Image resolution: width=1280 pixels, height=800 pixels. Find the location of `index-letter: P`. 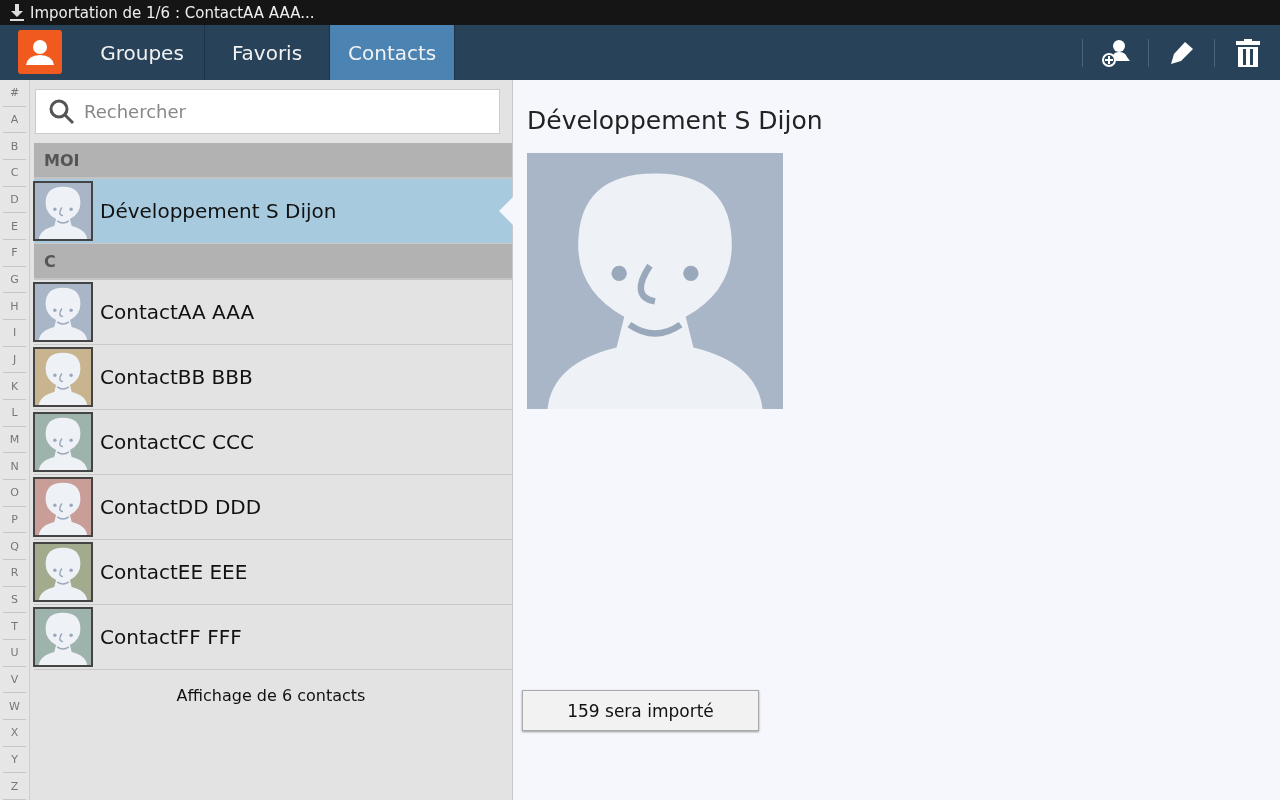

index-letter: P is located at coordinates (14, 520).